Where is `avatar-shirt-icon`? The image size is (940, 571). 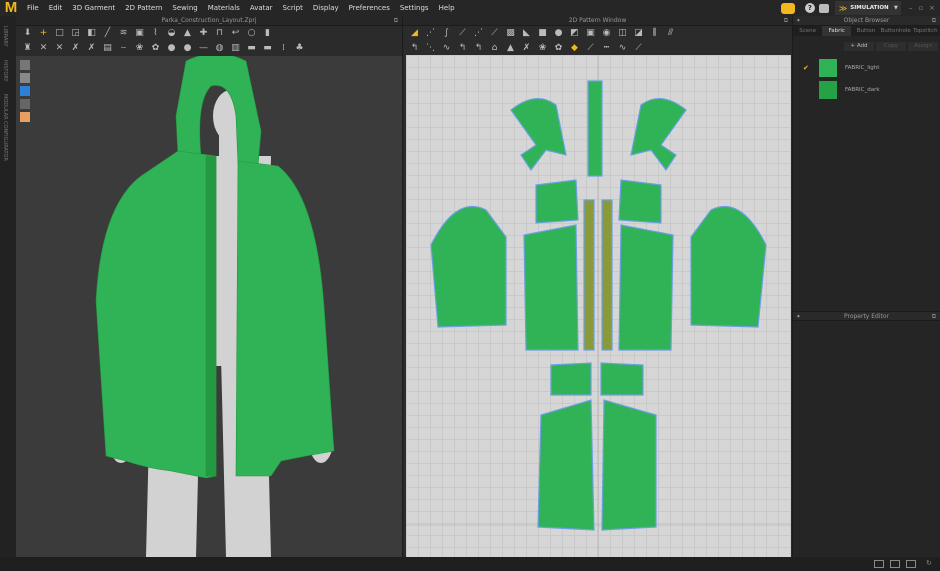 avatar-shirt-icon is located at coordinates (823, 8).